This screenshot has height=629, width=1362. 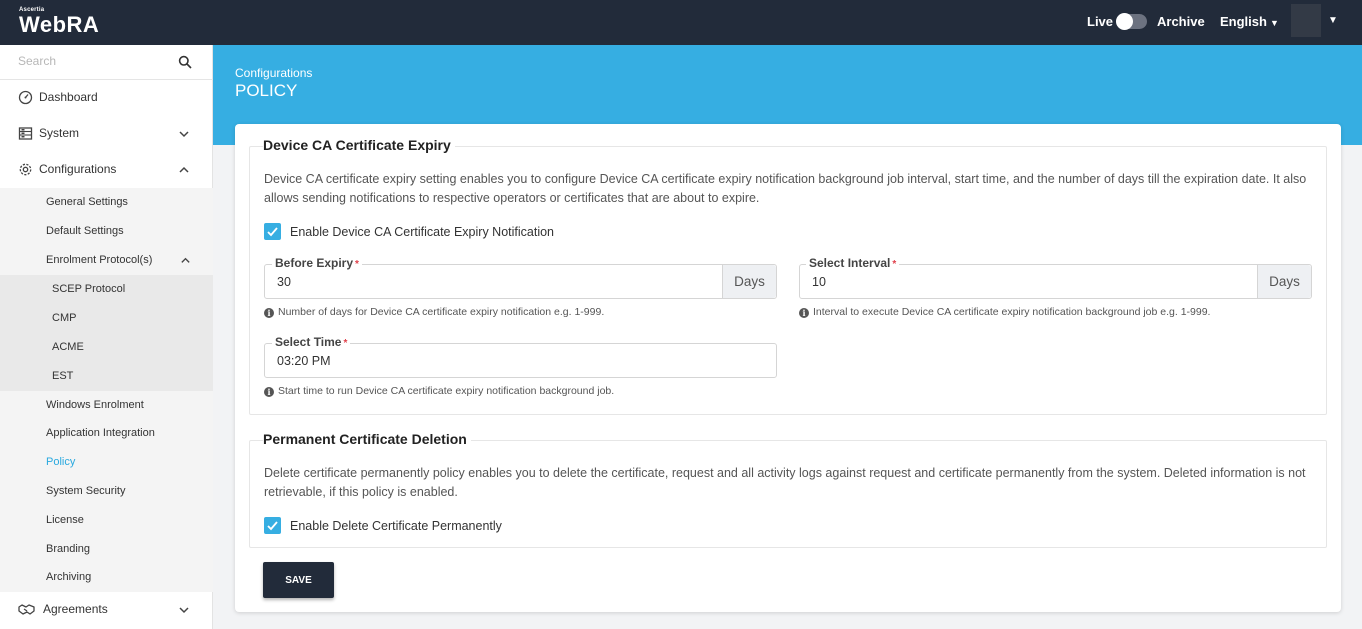 What do you see at coordinates (78, 169) in the screenshot?
I see `sidebar-item-label: Configurations` at bounding box center [78, 169].